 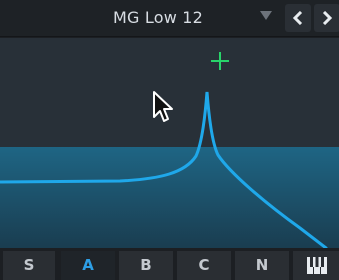 I want to click on tab-label: A, so click(x=88, y=265).